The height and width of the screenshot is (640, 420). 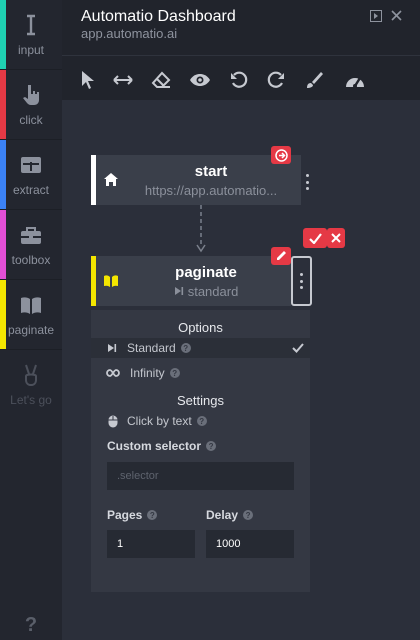 I want to click on sidebar-item-label: click, so click(x=31, y=119).